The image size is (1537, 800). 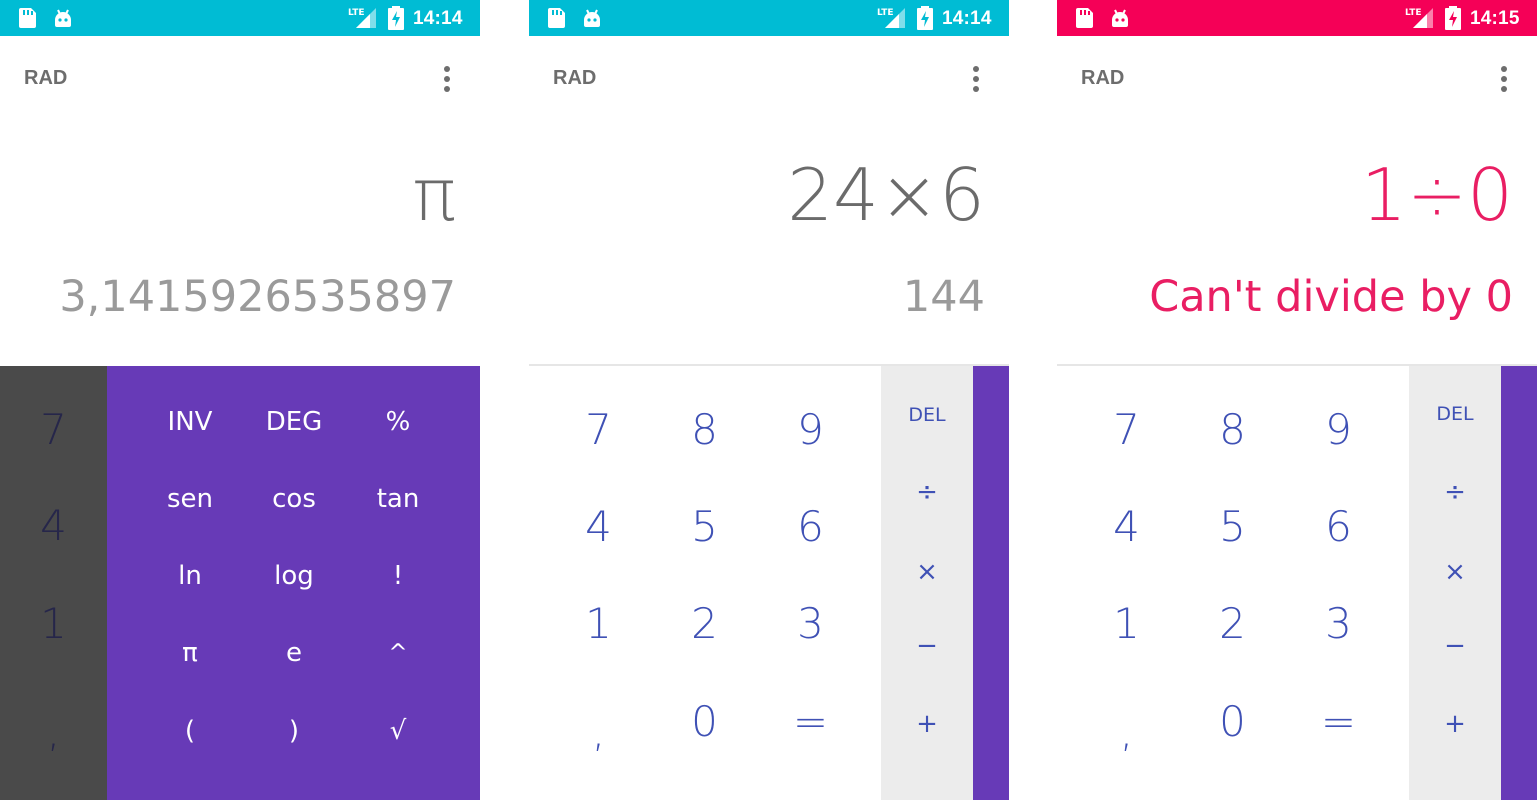 What do you see at coordinates (1495, 18) in the screenshot?
I see `status-time: 14:15` at bounding box center [1495, 18].